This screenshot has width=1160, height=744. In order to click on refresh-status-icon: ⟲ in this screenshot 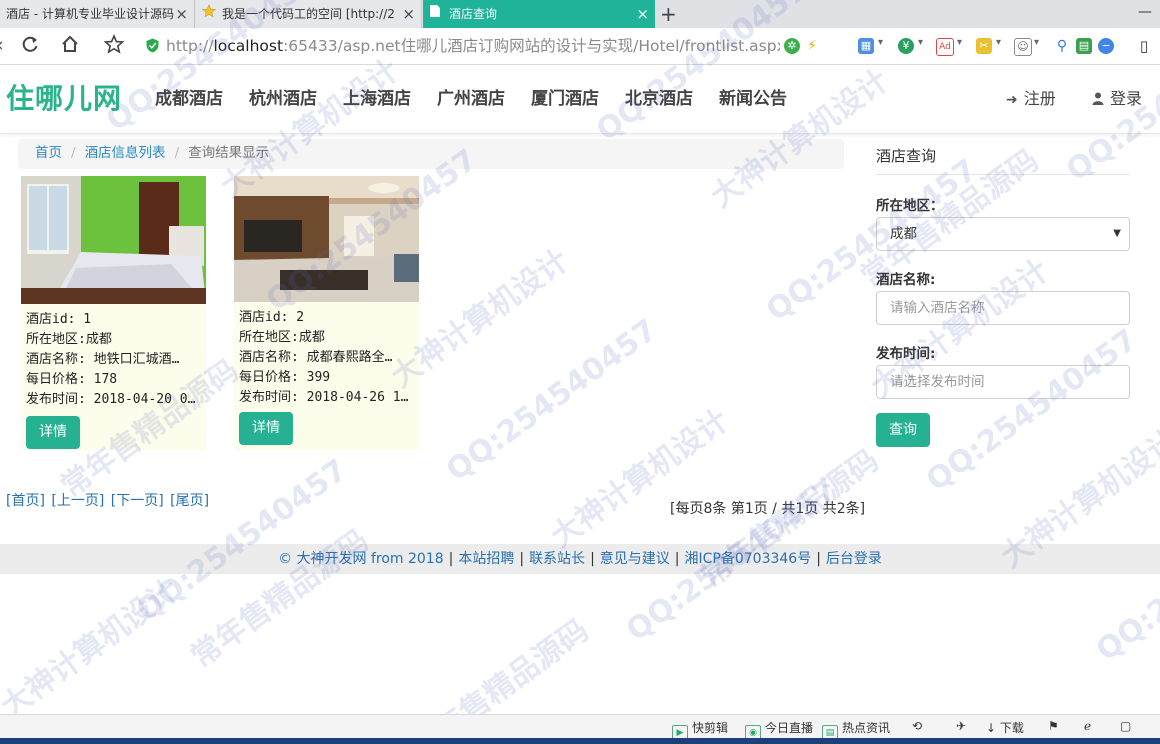, I will do `click(917, 726)`.